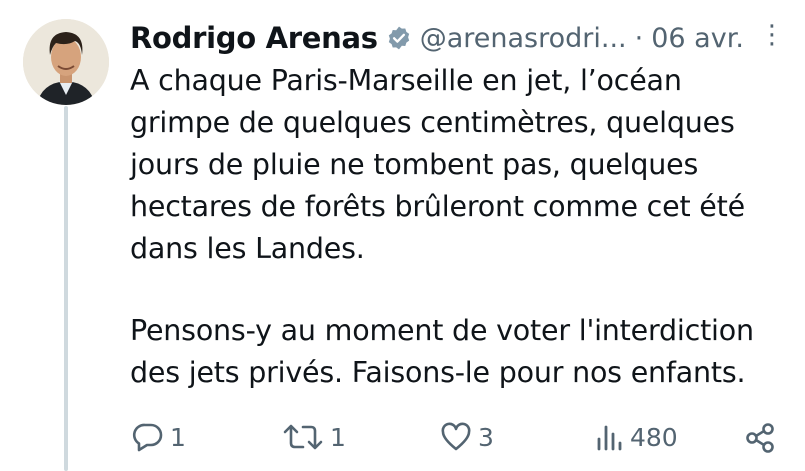 The image size is (805, 471). Describe the element at coordinates (338, 437) in the screenshot. I see `retweet-count: 1` at that location.